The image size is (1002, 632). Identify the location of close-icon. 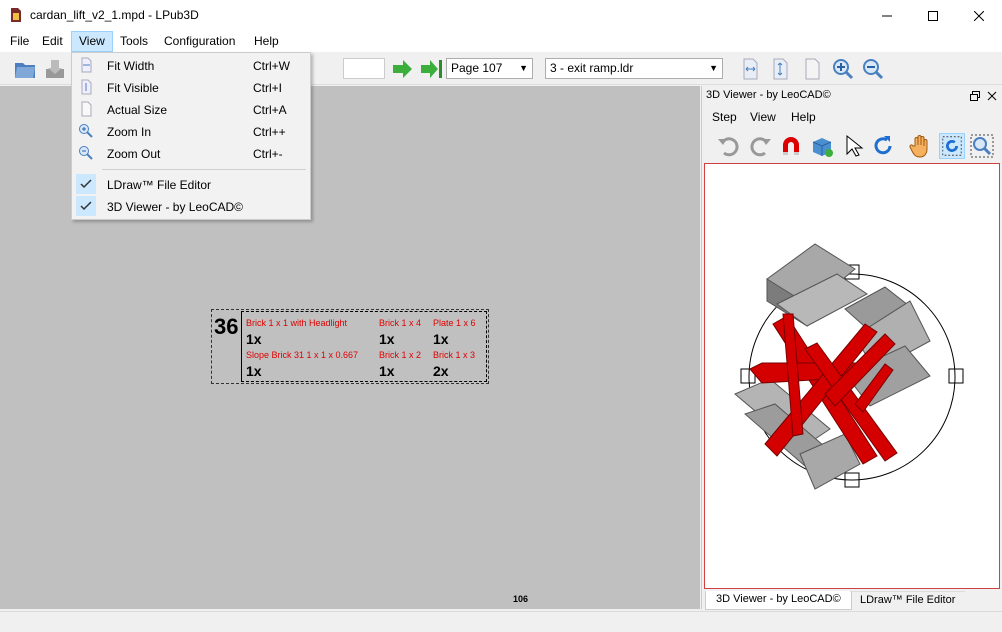
(979, 15).